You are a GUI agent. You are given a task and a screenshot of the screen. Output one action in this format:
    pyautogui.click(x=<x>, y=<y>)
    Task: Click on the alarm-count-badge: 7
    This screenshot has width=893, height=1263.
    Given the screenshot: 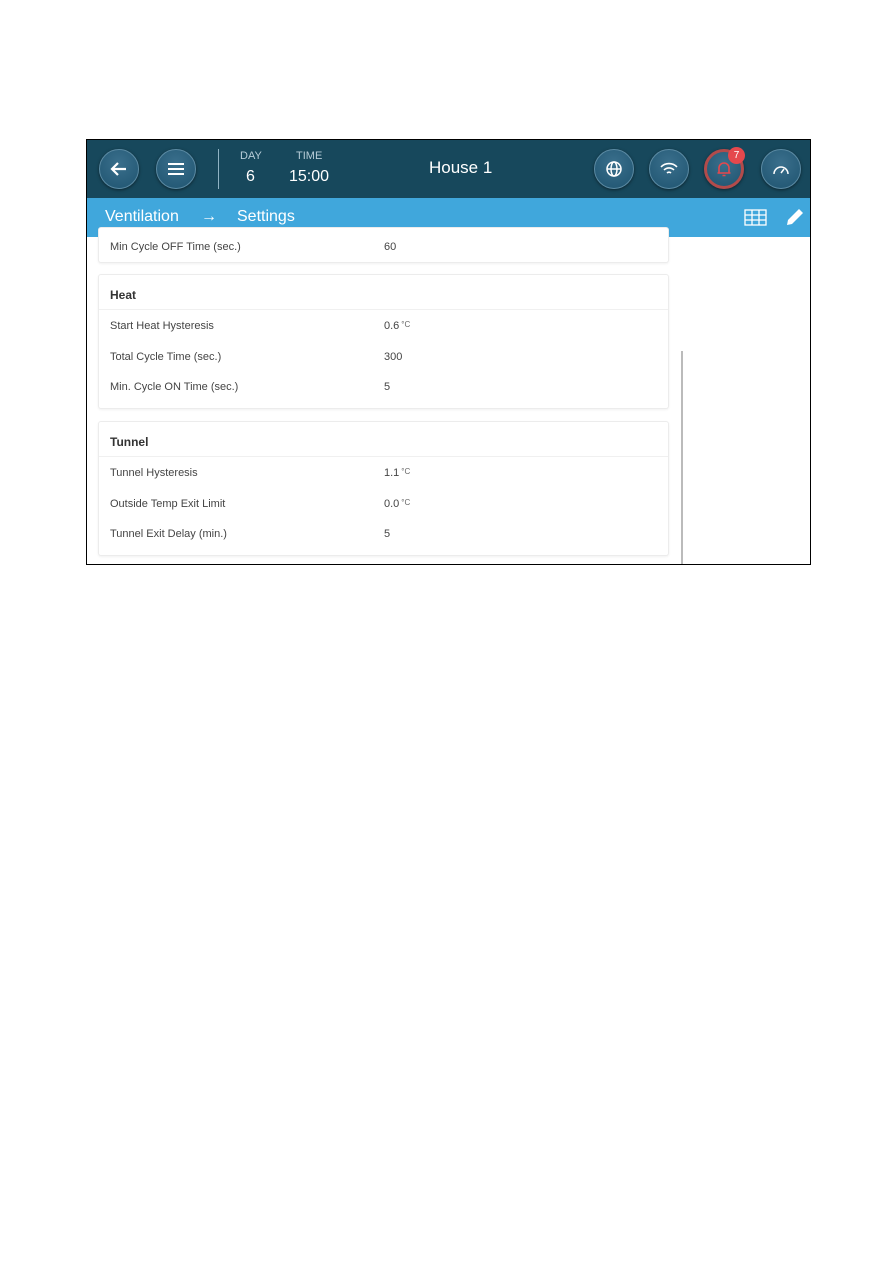 What is the action you would take?
    pyautogui.click(x=736, y=155)
    